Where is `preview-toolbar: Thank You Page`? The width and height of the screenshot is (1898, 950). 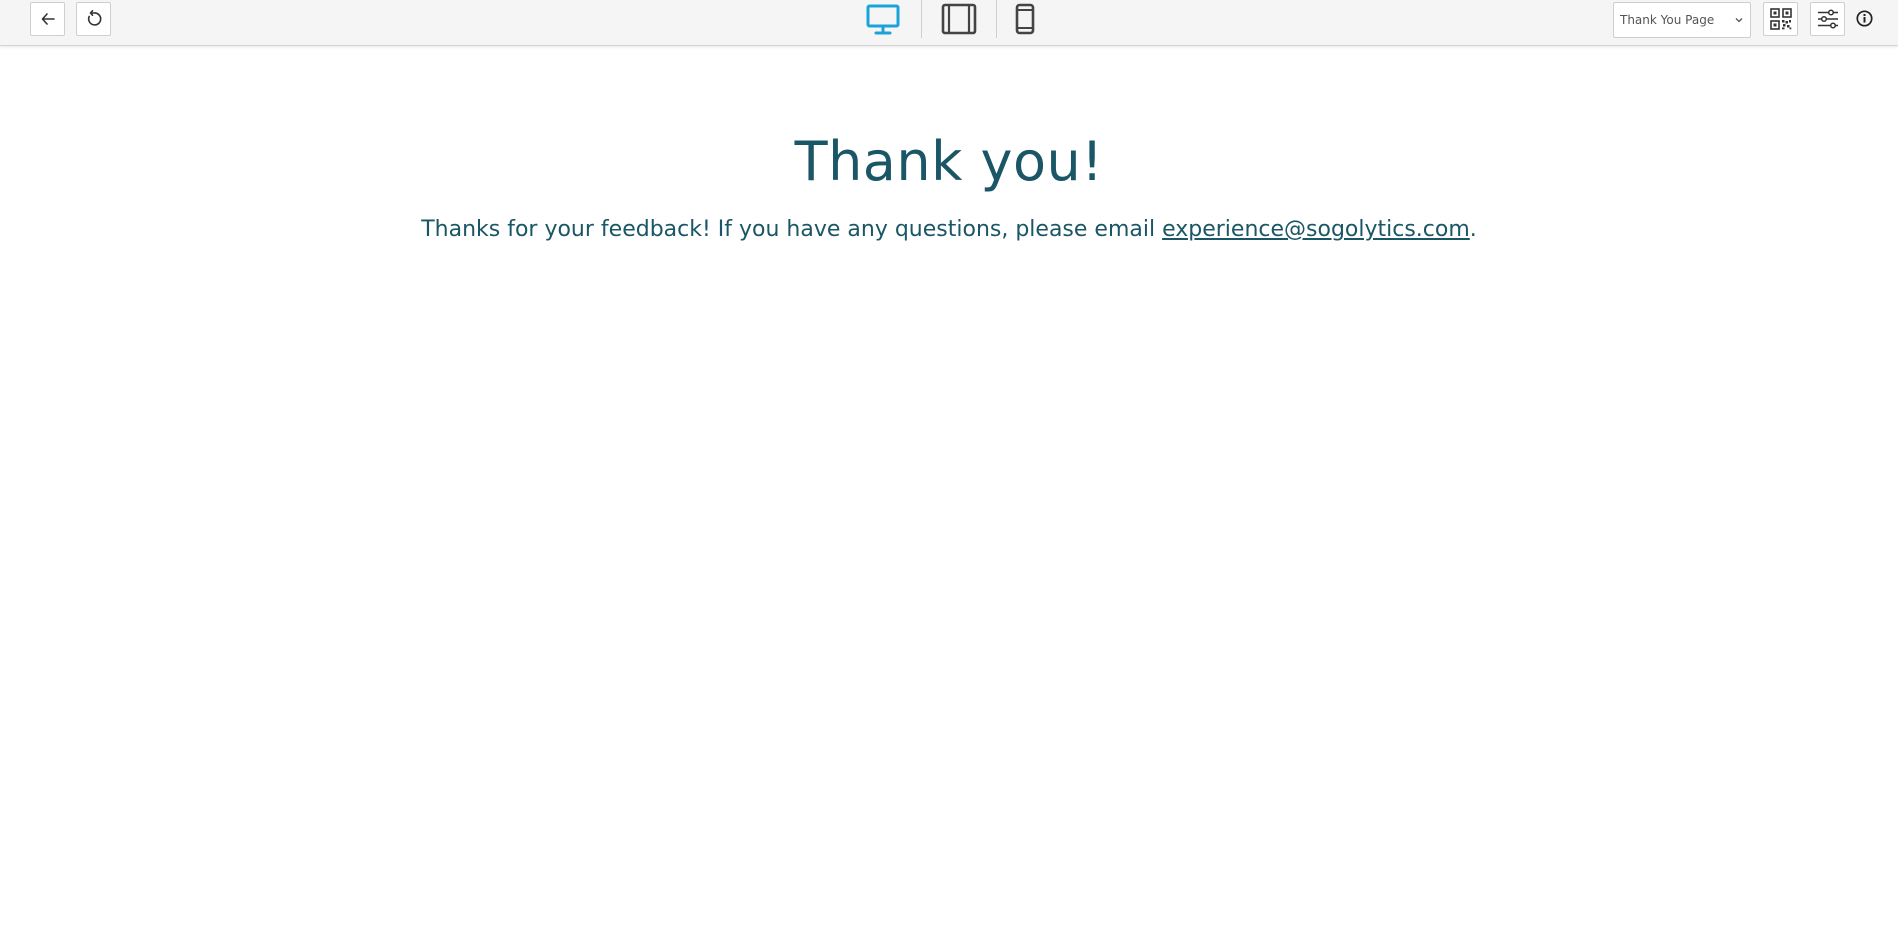 preview-toolbar: Thank You Page is located at coordinates (949, 23).